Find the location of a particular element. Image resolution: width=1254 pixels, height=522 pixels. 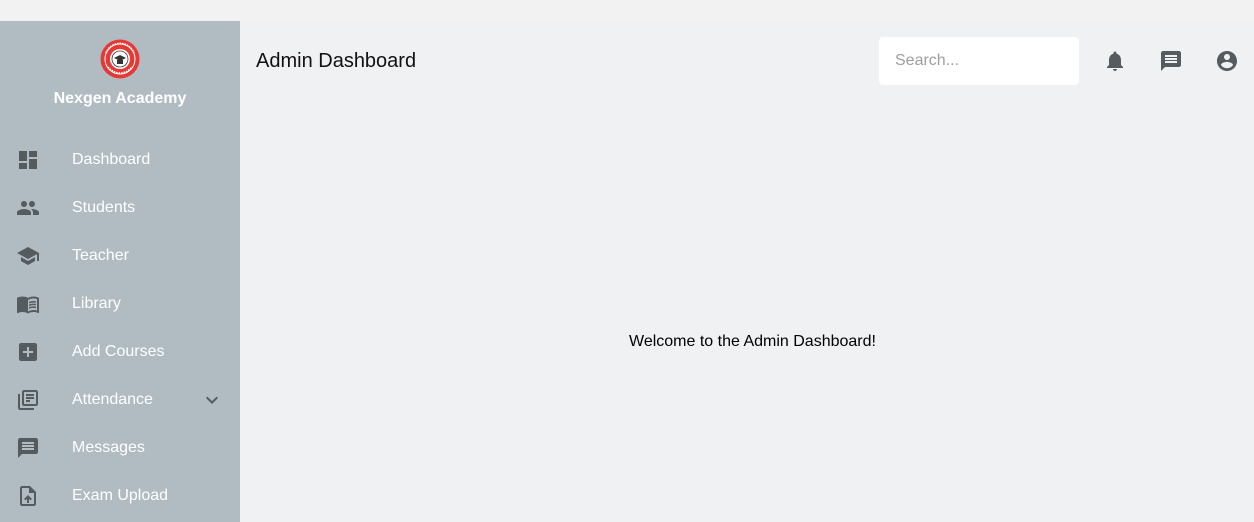

page-title: Admin Dashboard is located at coordinates (336, 61).